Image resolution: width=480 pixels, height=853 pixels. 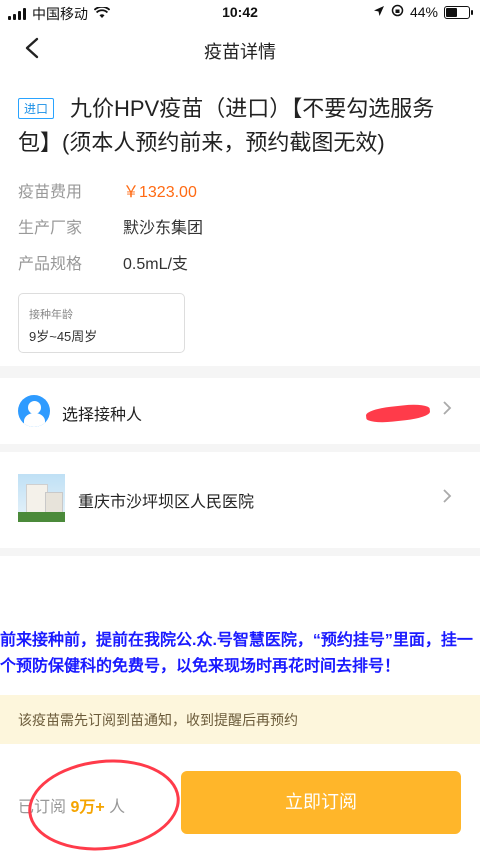 What do you see at coordinates (240, 411) in the screenshot?
I see `select-recipient-row: 选择接种人` at bounding box center [240, 411].